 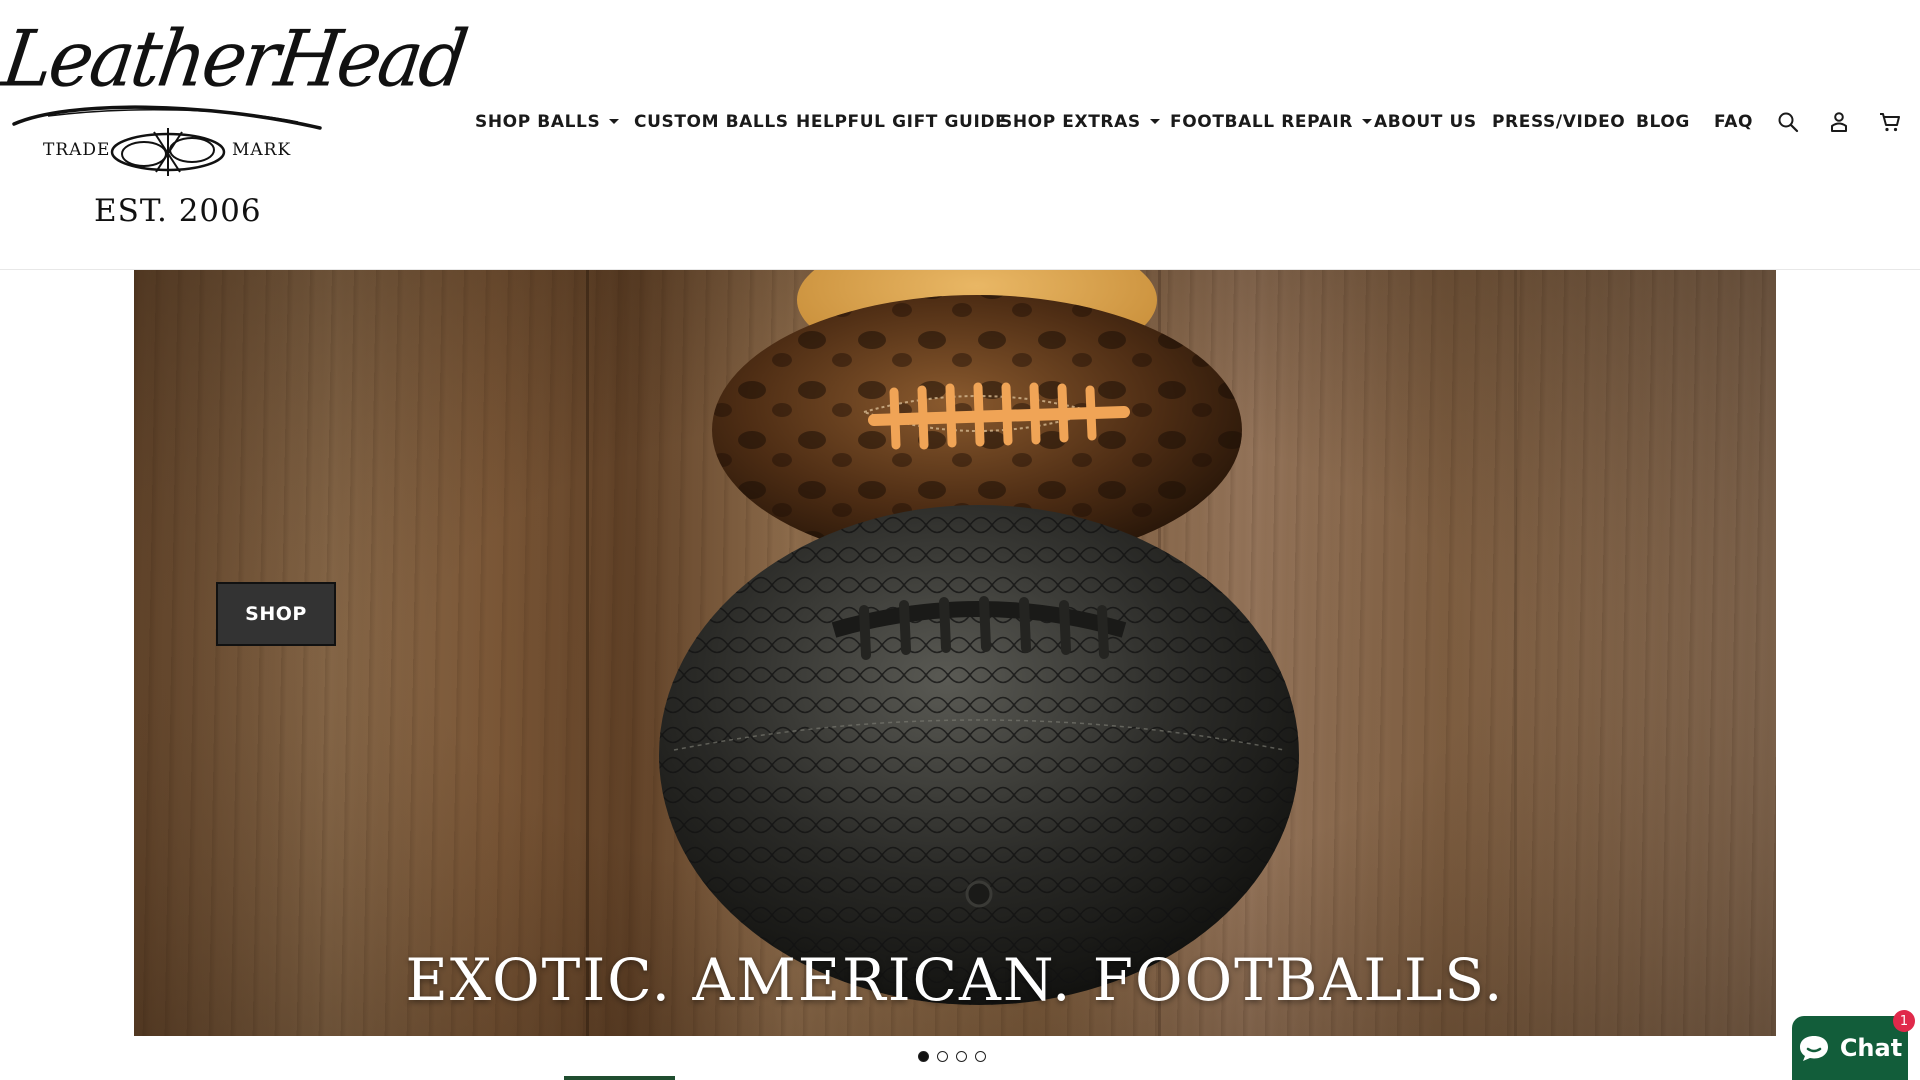 What do you see at coordinates (1663, 122) in the screenshot?
I see `nav-blog: BLOG` at bounding box center [1663, 122].